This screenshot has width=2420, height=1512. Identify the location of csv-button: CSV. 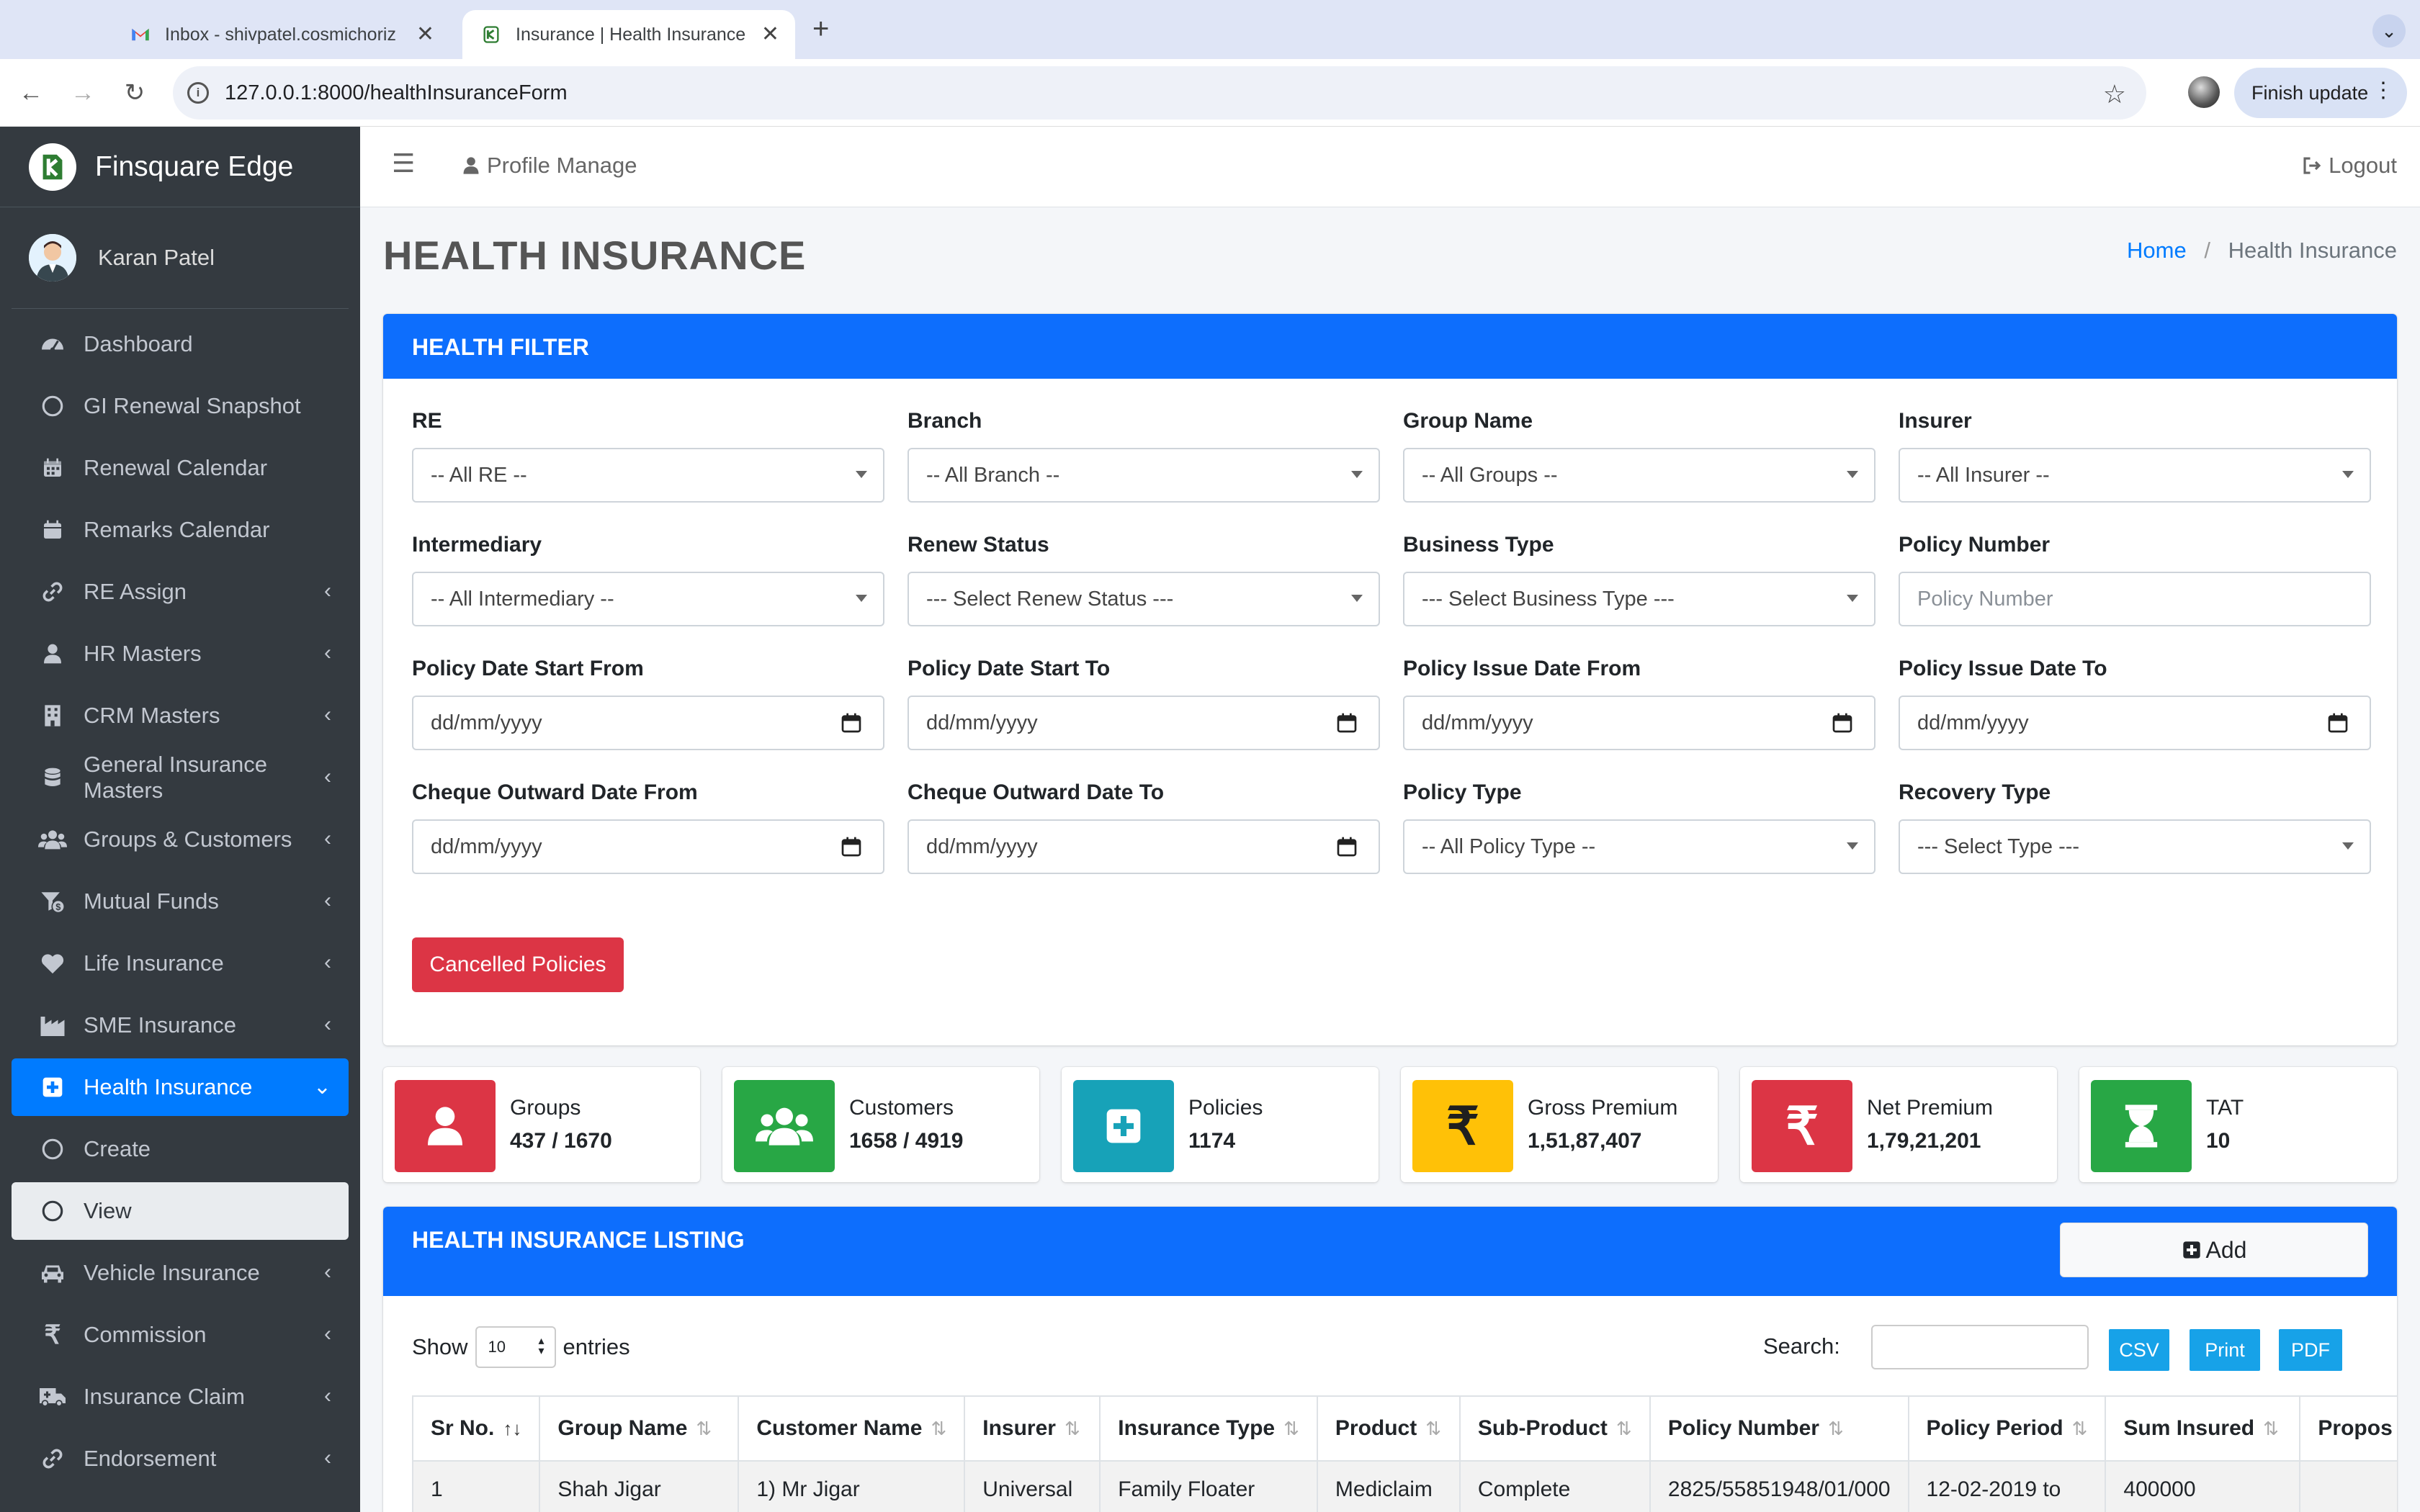
(2139, 1350).